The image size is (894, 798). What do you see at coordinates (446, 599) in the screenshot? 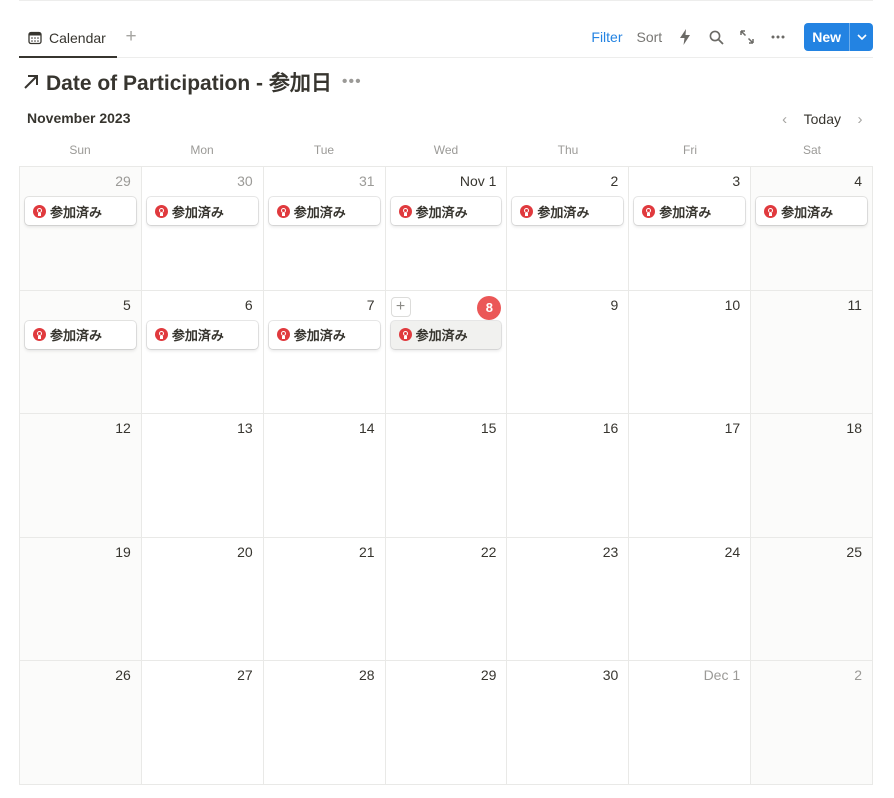
I see `calendar-day-cell: 22` at bounding box center [446, 599].